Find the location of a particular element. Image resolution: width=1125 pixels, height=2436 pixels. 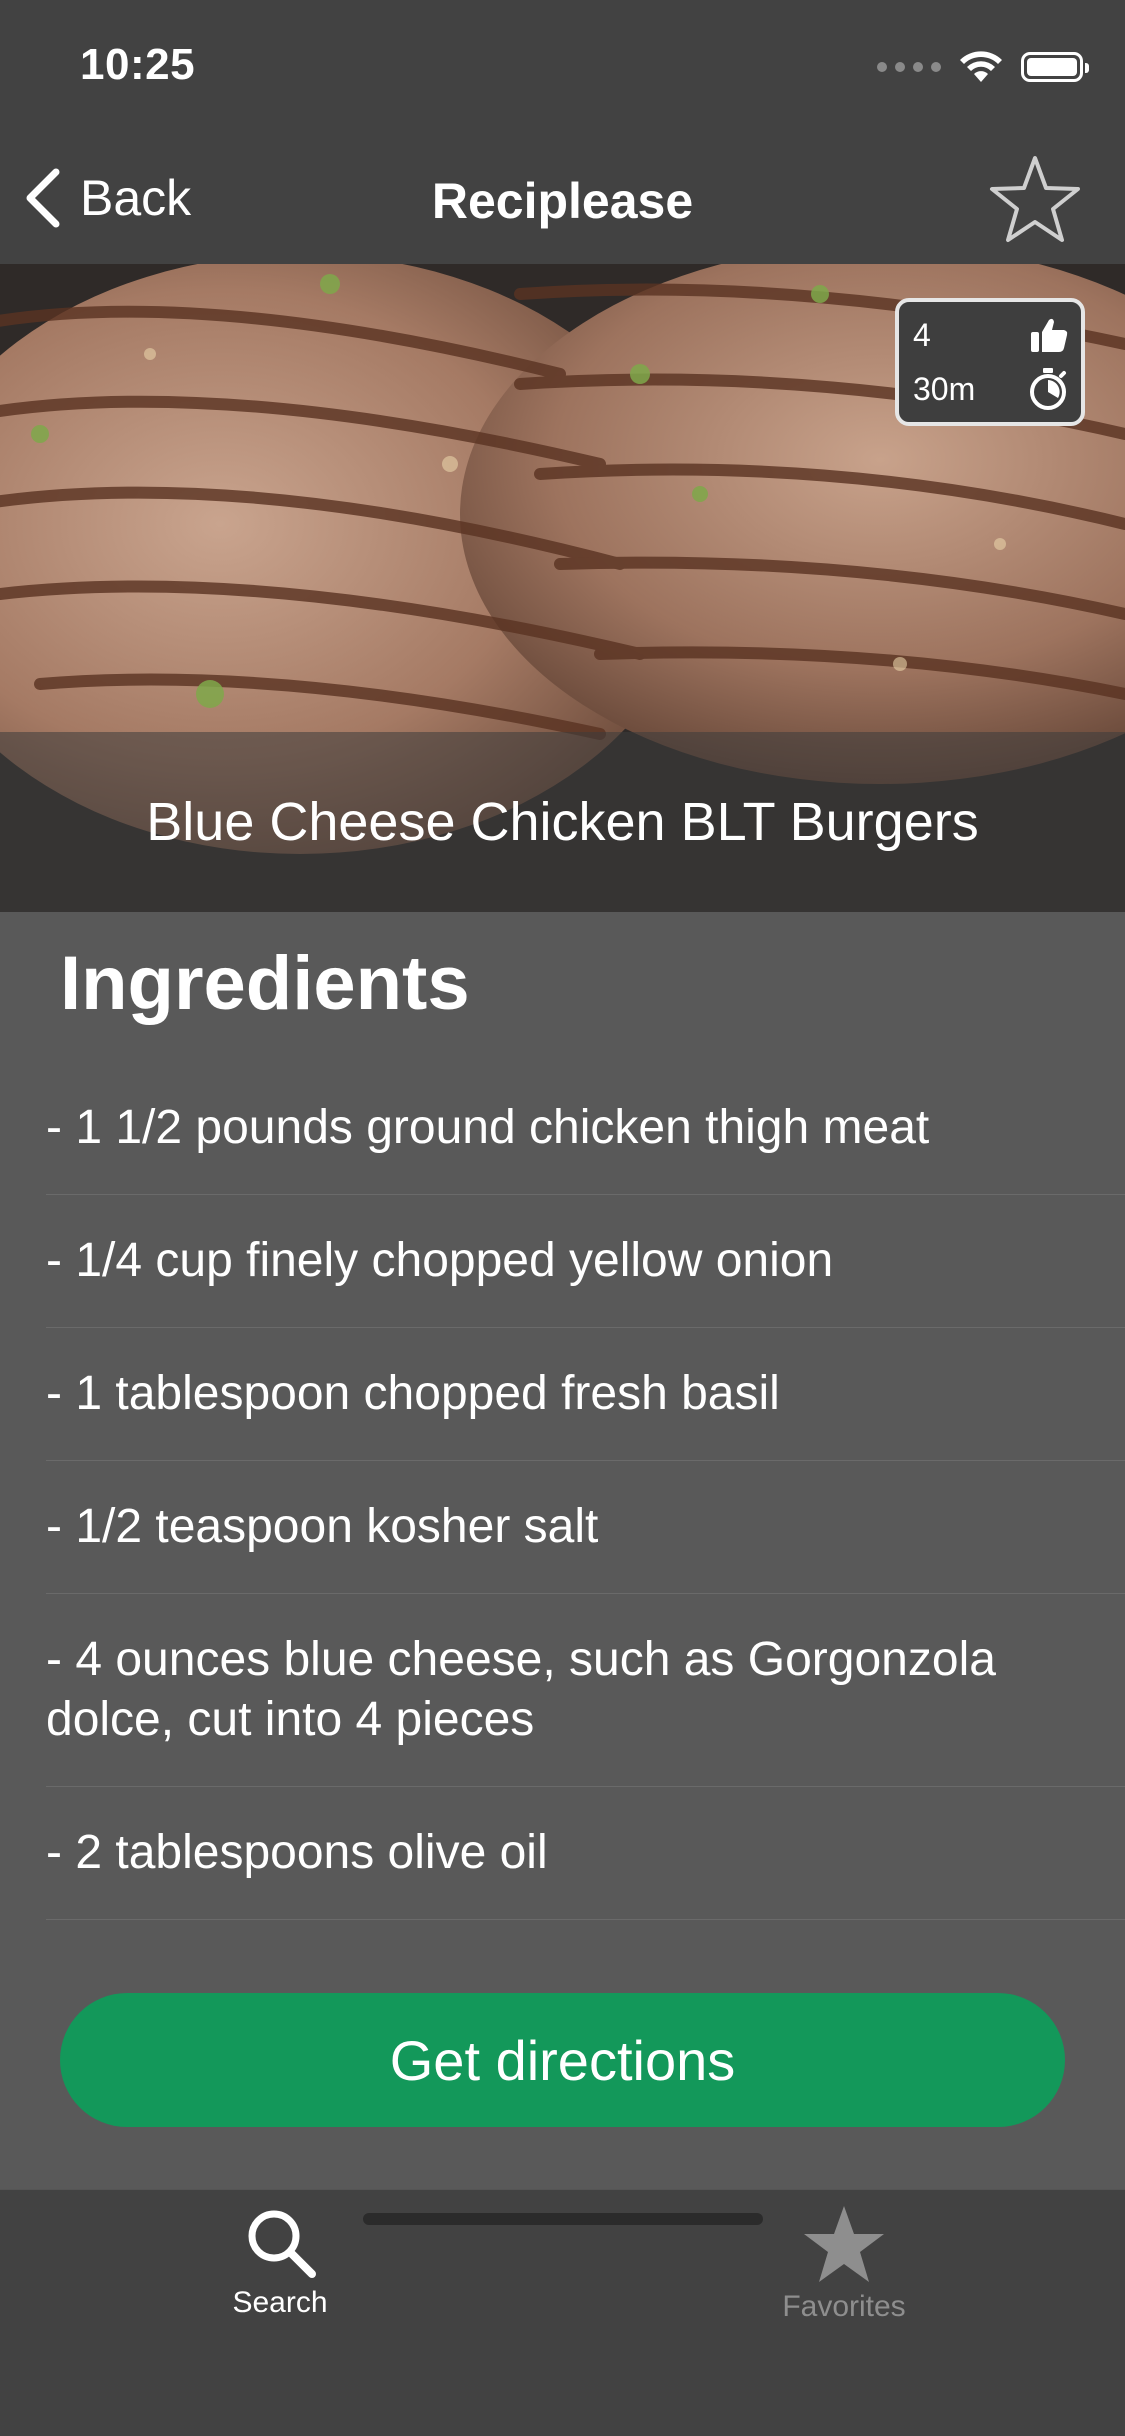

recipe-title: Blue Cheese Chicken BLT Burgers is located at coordinates (562, 822).